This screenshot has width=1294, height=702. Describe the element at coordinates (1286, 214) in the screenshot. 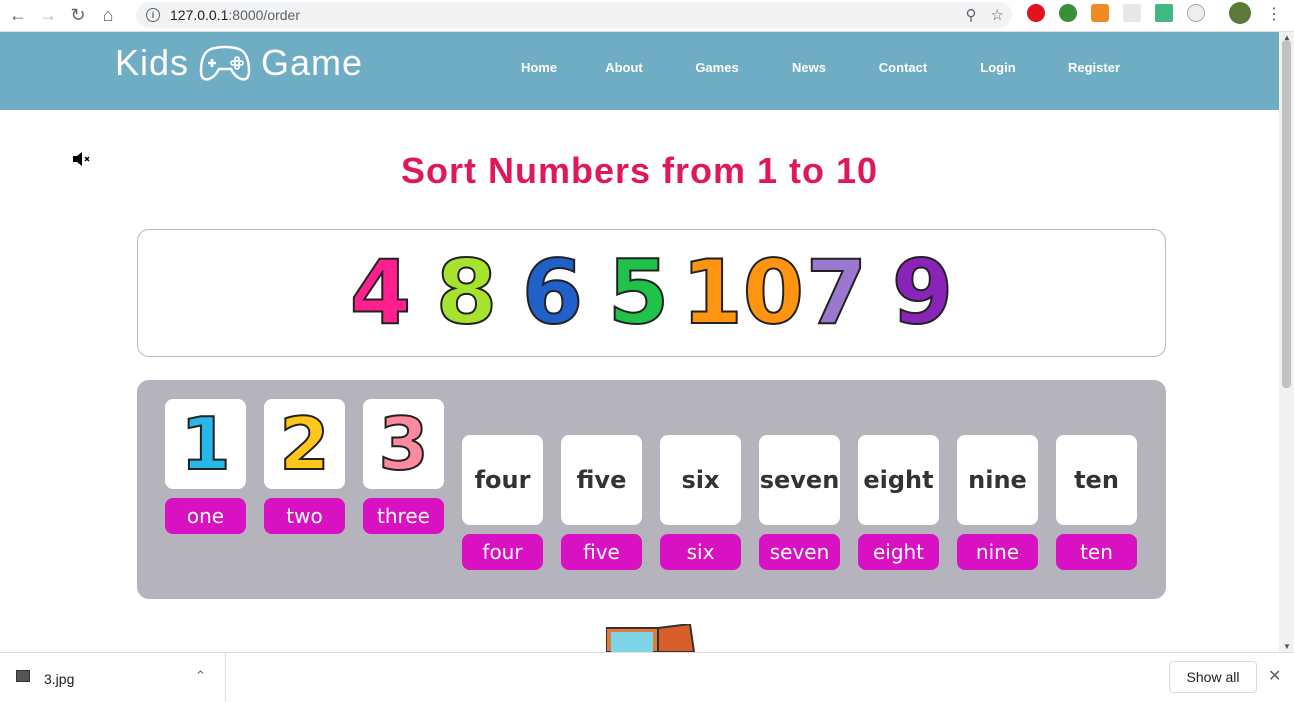

I see `scrollbar-thumb` at that location.